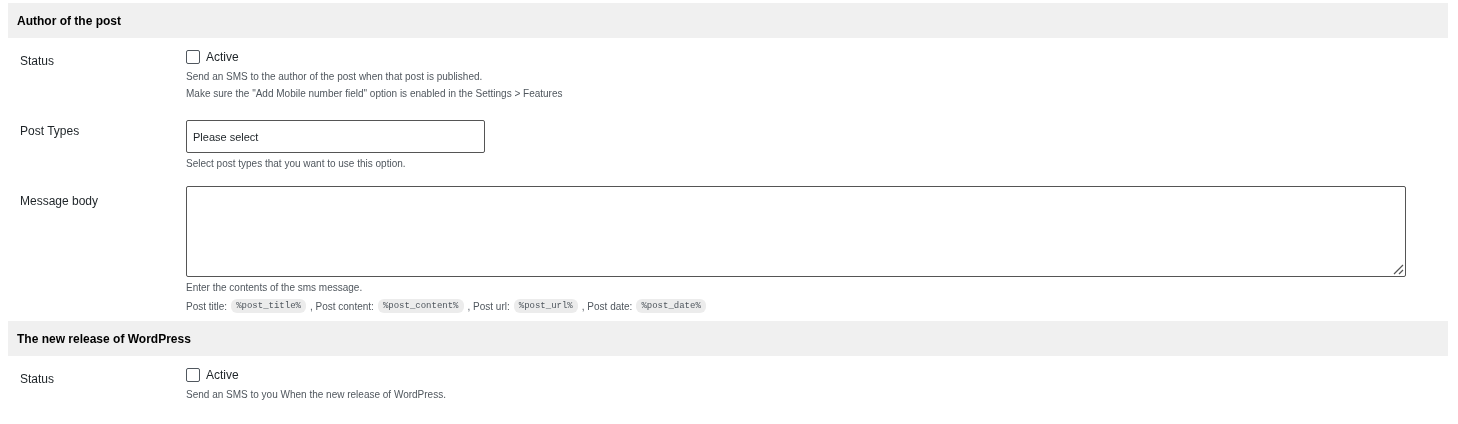 The height and width of the screenshot is (424, 1458). What do you see at coordinates (420, 306) in the screenshot?
I see `variable-tag: %post_content%` at bounding box center [420, 306].